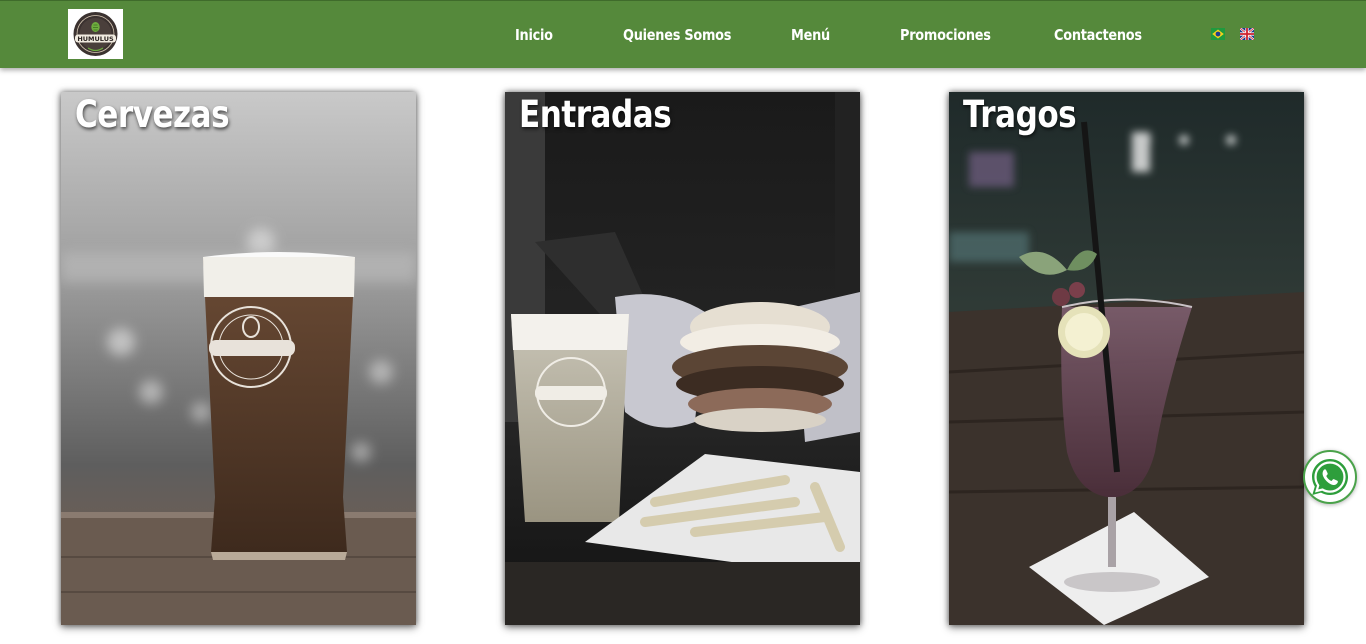 The image size is (1366, 644). What do you see at coordinates (1020, 114) in the screenshot?
I see `card-title-tragos: Tragos` at bounding box center [1020, 114].